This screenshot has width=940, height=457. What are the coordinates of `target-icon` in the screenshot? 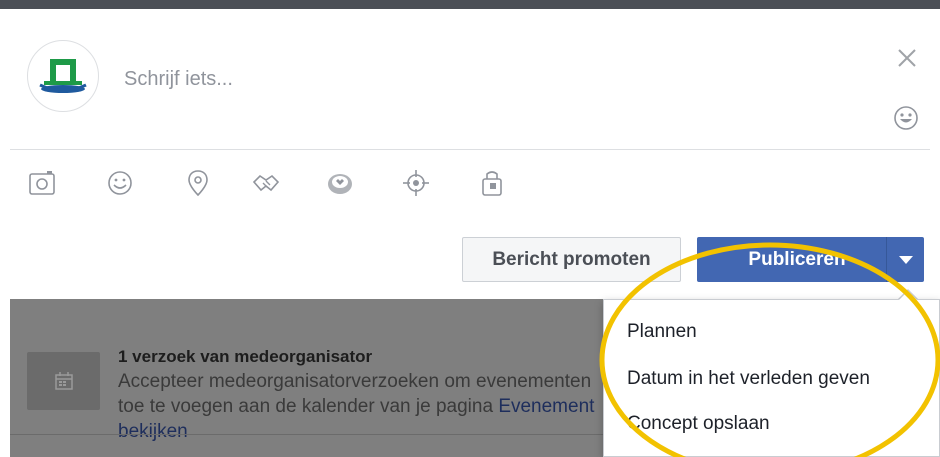 It's located at (416, 183).